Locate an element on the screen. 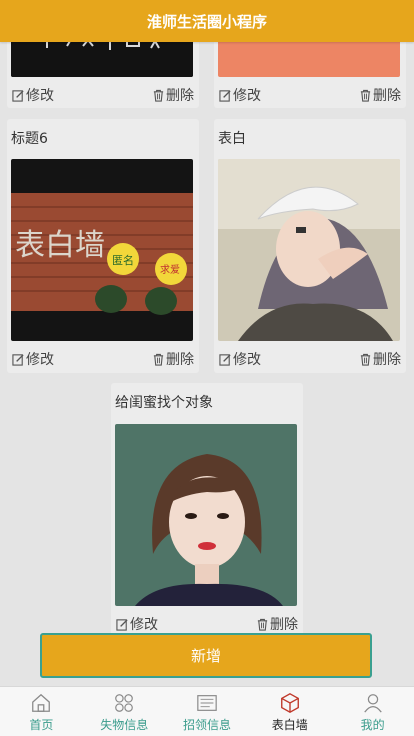 The height and width of the screenshot is (736, 414). lost-items-icon is located at coordinates (124, 703).